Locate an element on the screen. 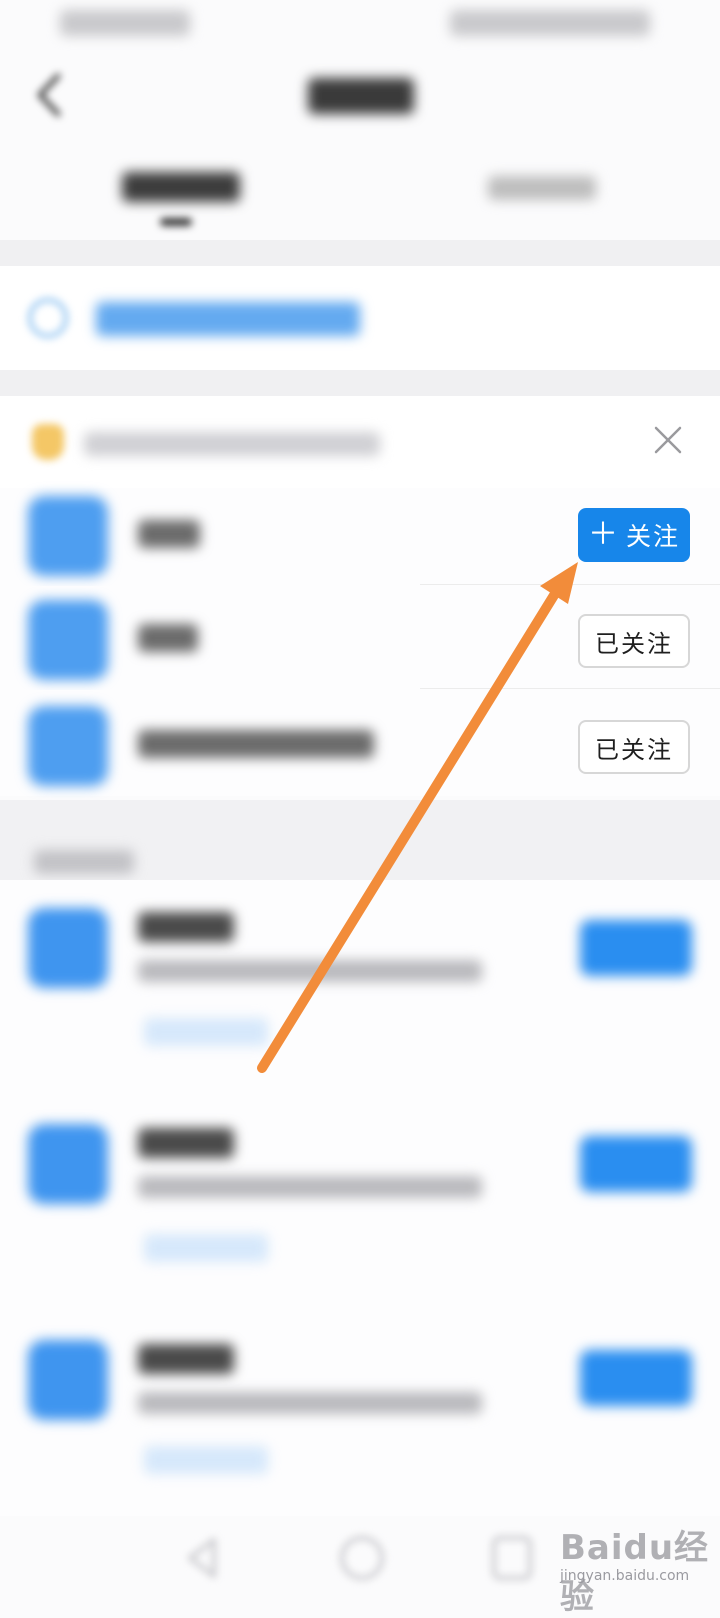  nav-recent-icon is located at coordinates (512, 1558).